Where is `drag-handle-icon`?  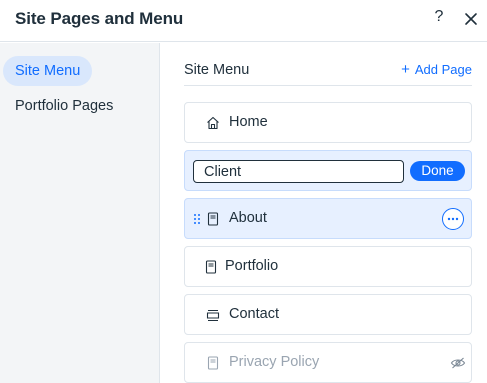
drag-handle-icon is located at coordinates (197, 219).